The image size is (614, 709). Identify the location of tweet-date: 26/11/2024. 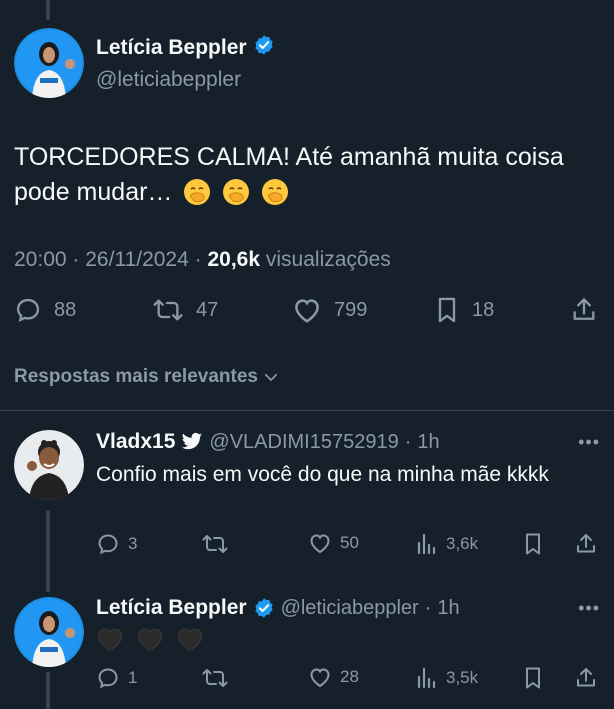
(137, 259).